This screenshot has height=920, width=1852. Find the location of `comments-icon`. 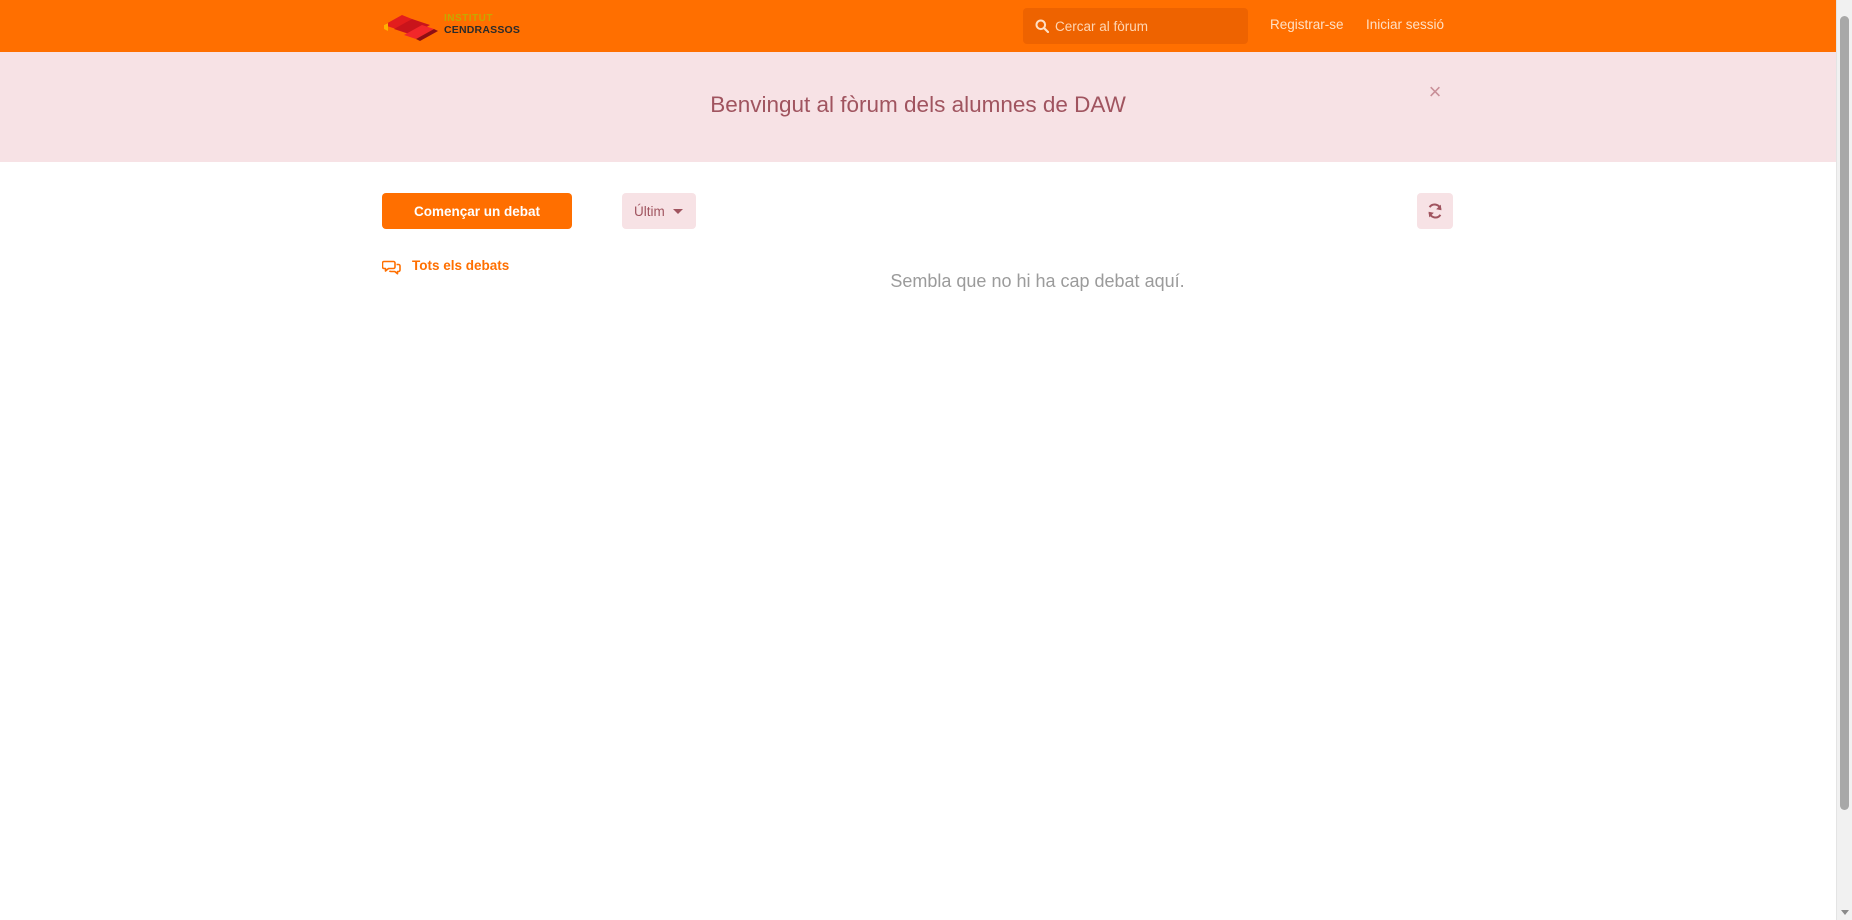

comments-icon is located at coordinates (391, 267).